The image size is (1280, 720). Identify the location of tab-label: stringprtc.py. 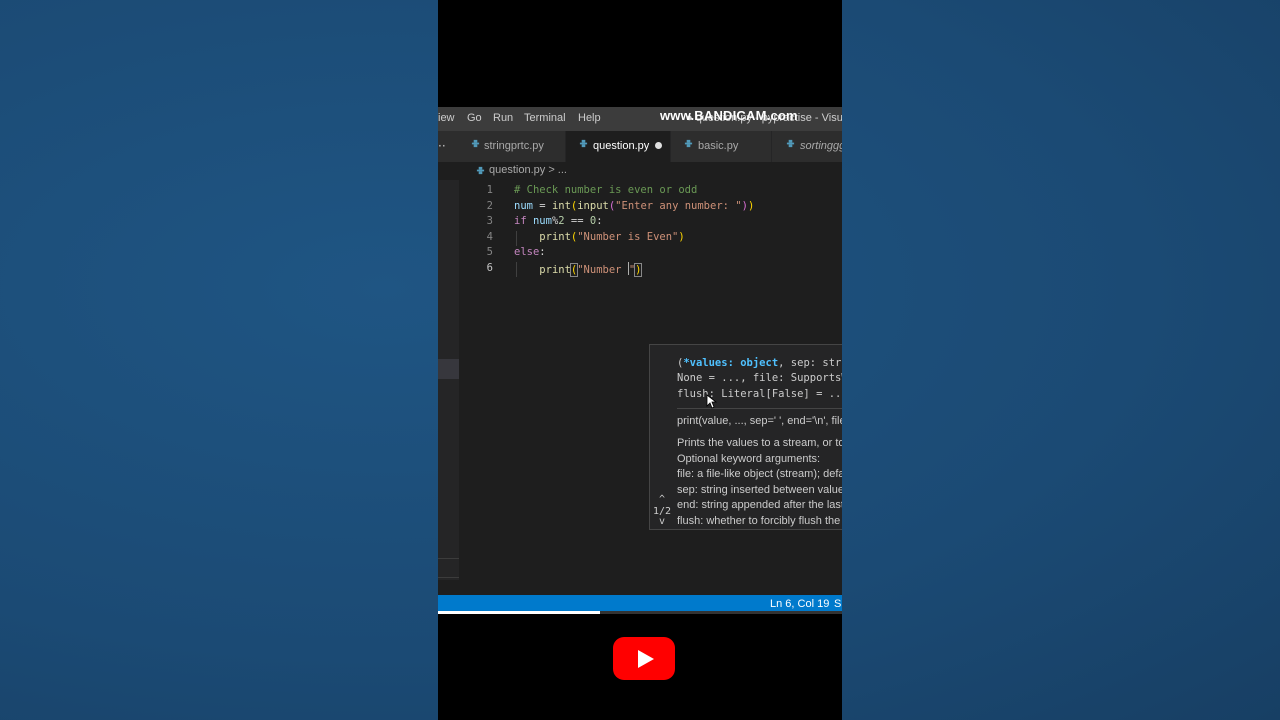
(514, 146).